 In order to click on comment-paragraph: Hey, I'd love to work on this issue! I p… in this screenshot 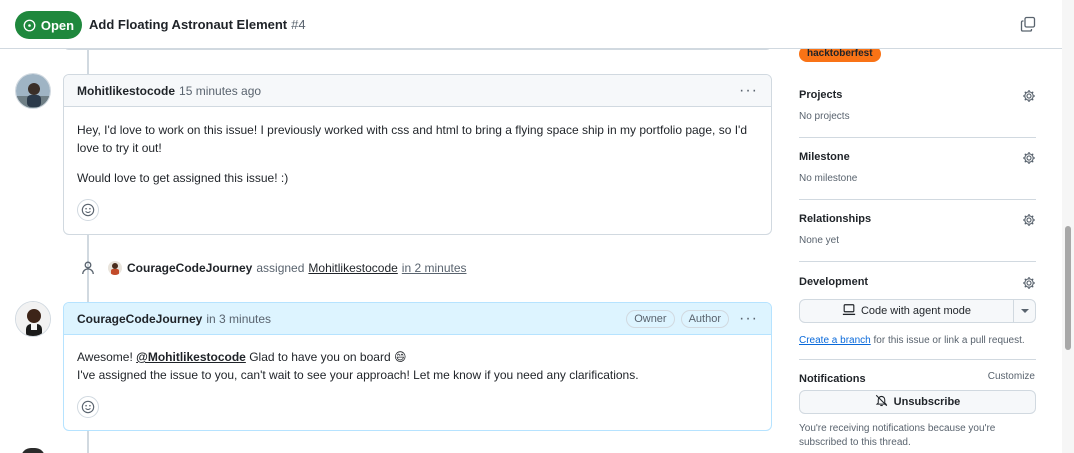, I will do `click(412, 139)`.